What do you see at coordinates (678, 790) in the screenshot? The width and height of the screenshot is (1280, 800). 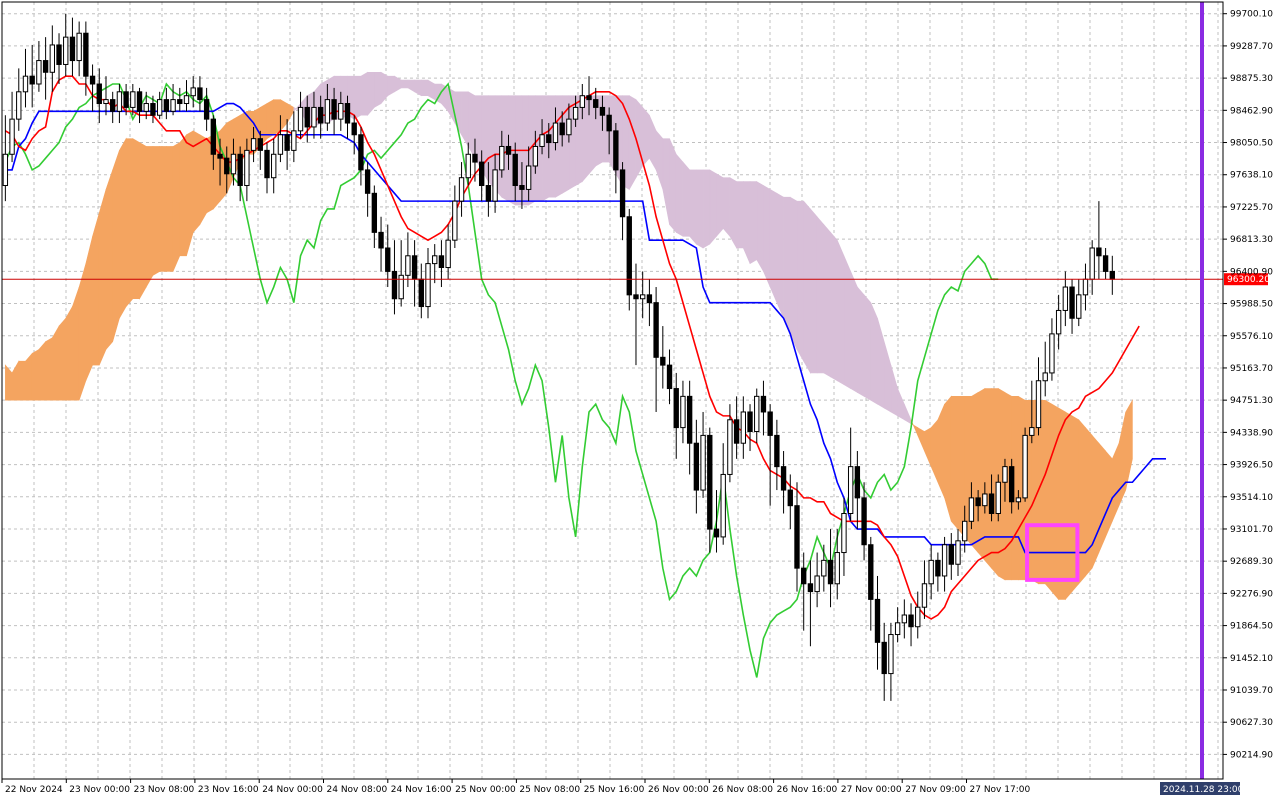 I see `time-tick-label: 26 Nov 00:00` at bounding box center [678, 790].